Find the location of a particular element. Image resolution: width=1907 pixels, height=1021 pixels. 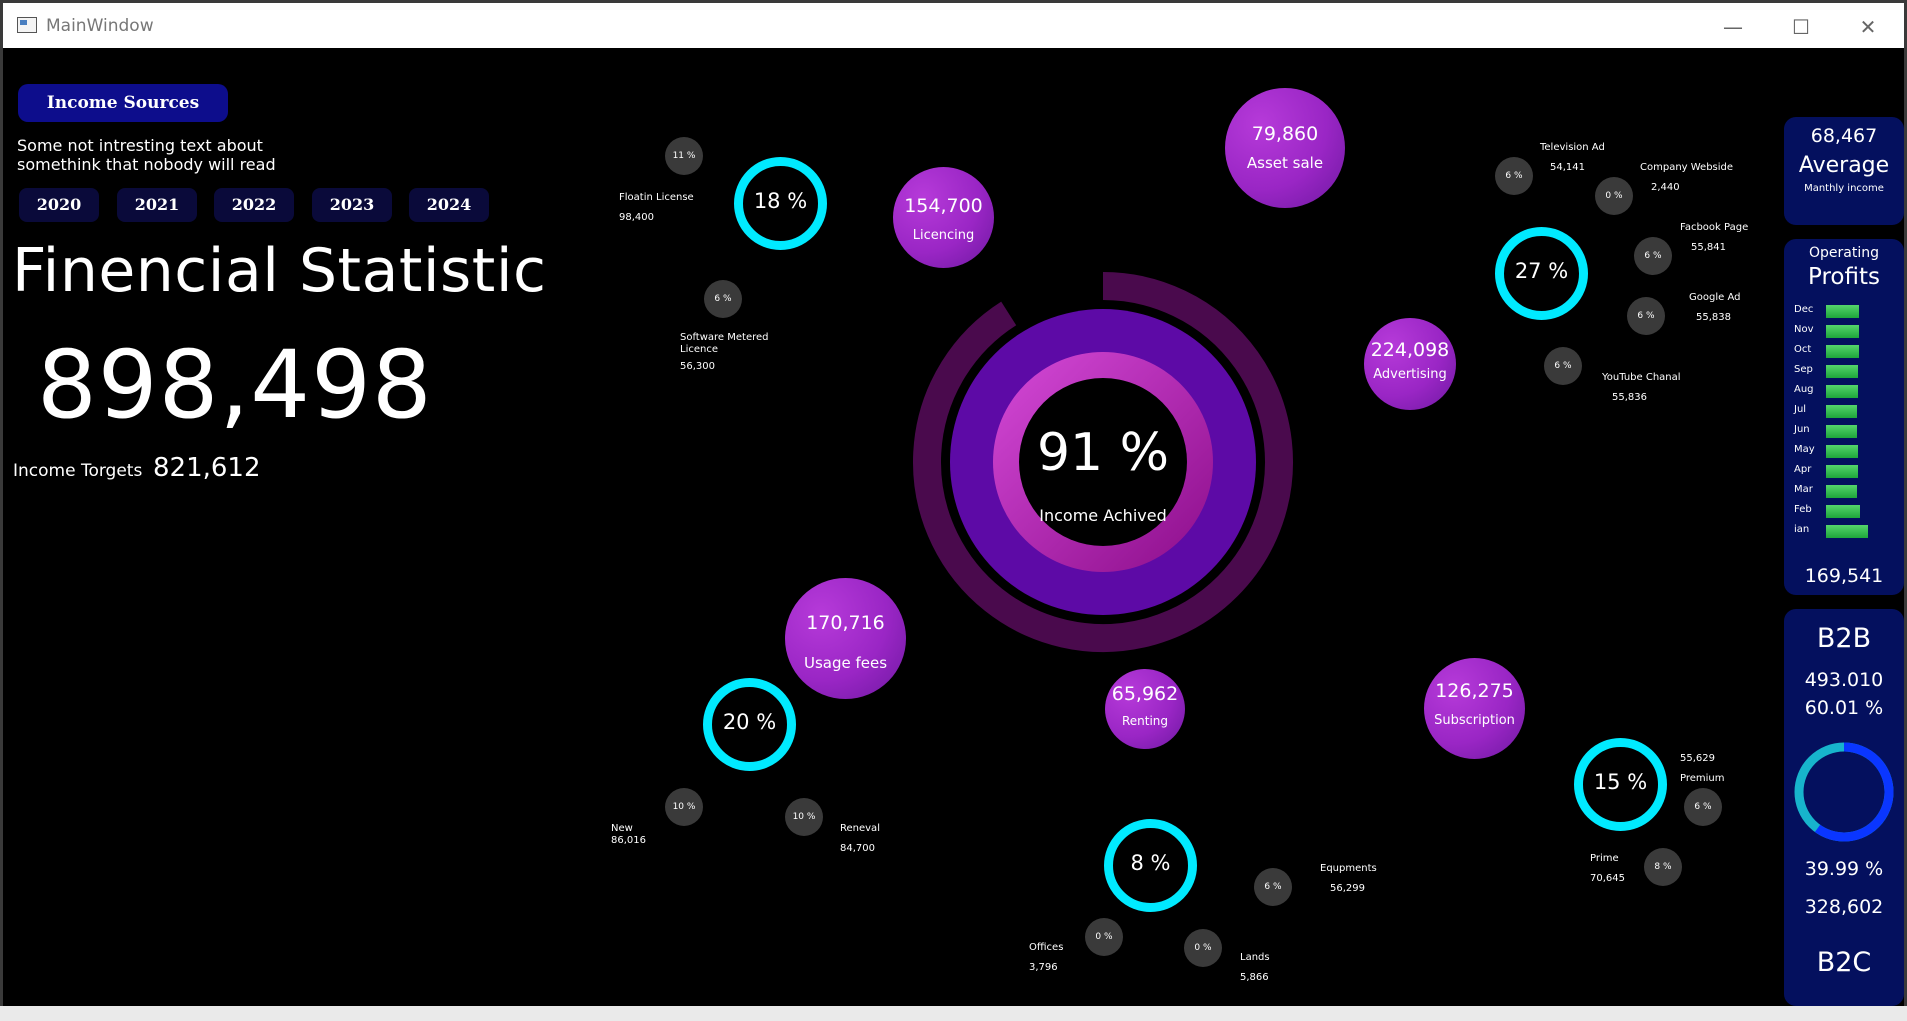

b2c-title: B2C is located at coordinates (1844, 962).